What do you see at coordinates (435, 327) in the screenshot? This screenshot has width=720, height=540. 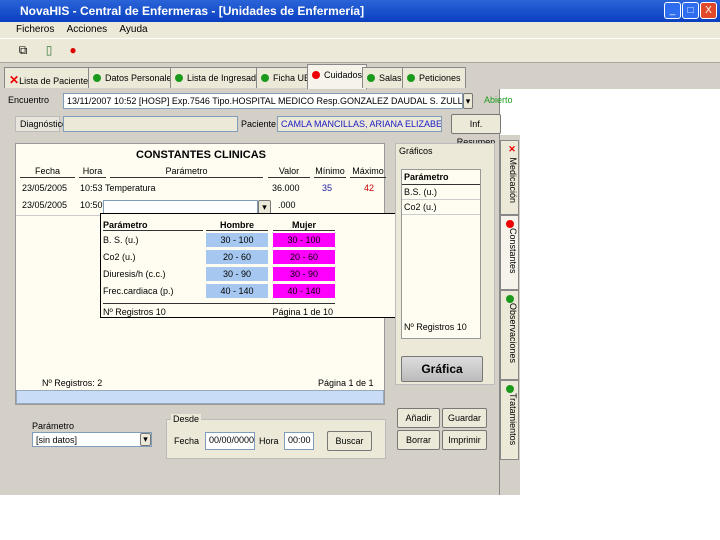 I see `graficos-record-count: Nº Registros 10` at bounding box center [435, 327].